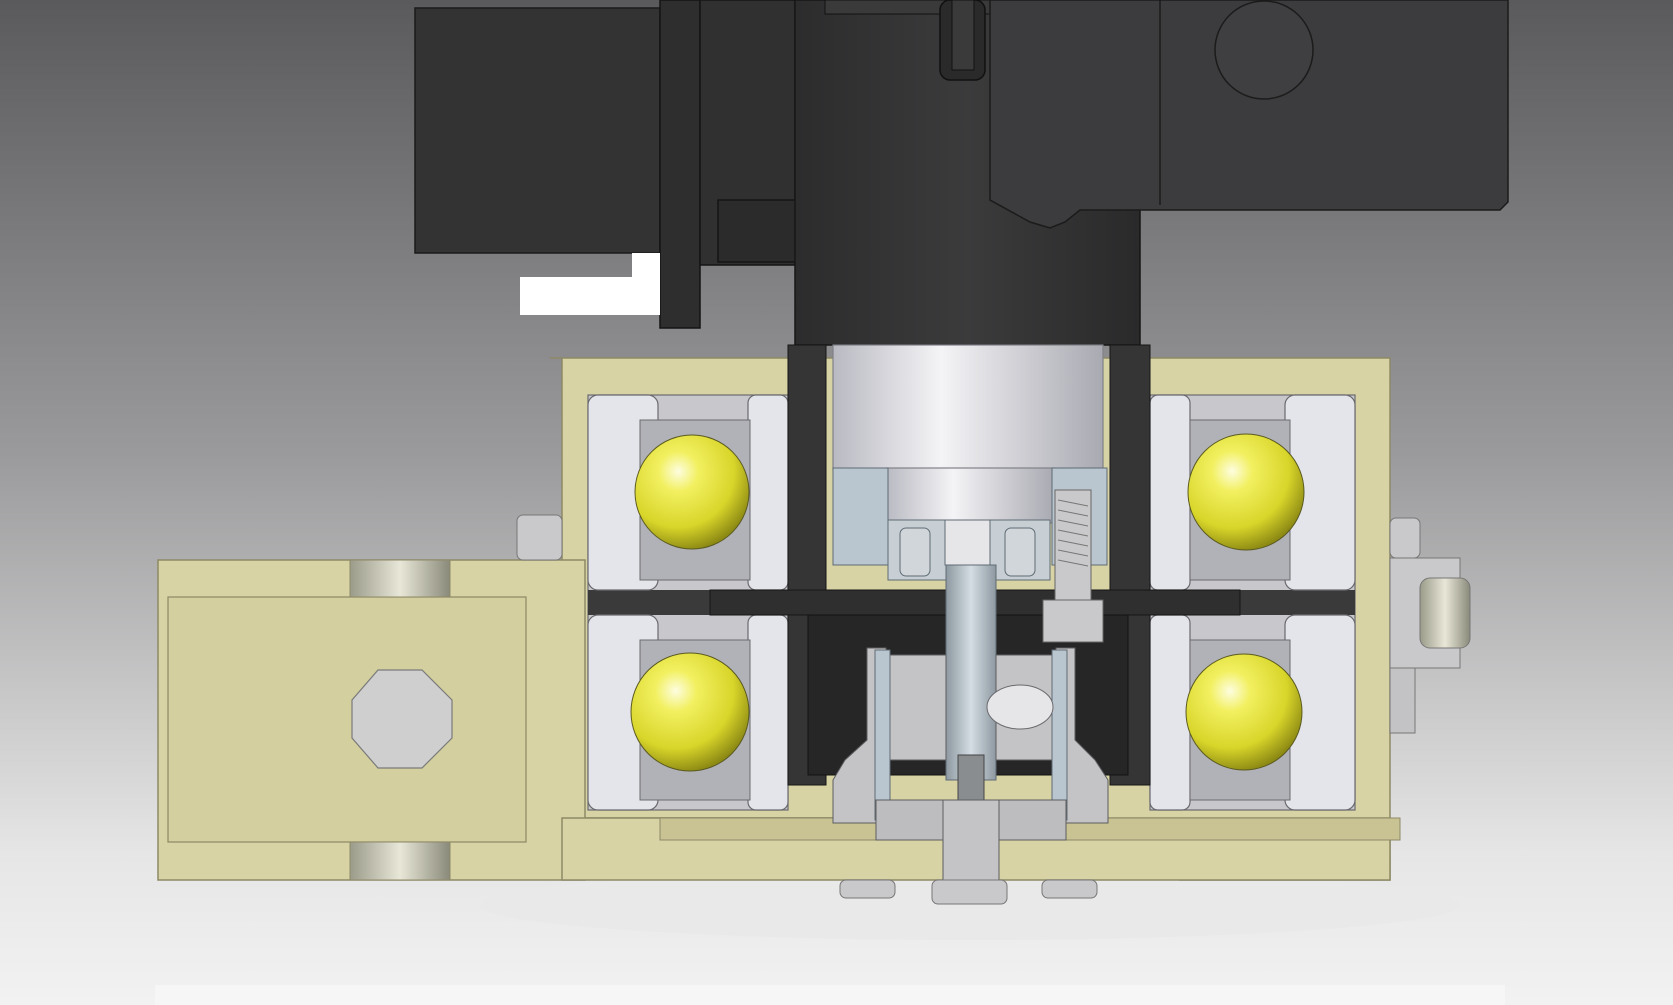 The image size is (1673, 1005). Describe the element at coordinates (1252, 492) in the screenshot. I see `bearing-top-right` at that location.